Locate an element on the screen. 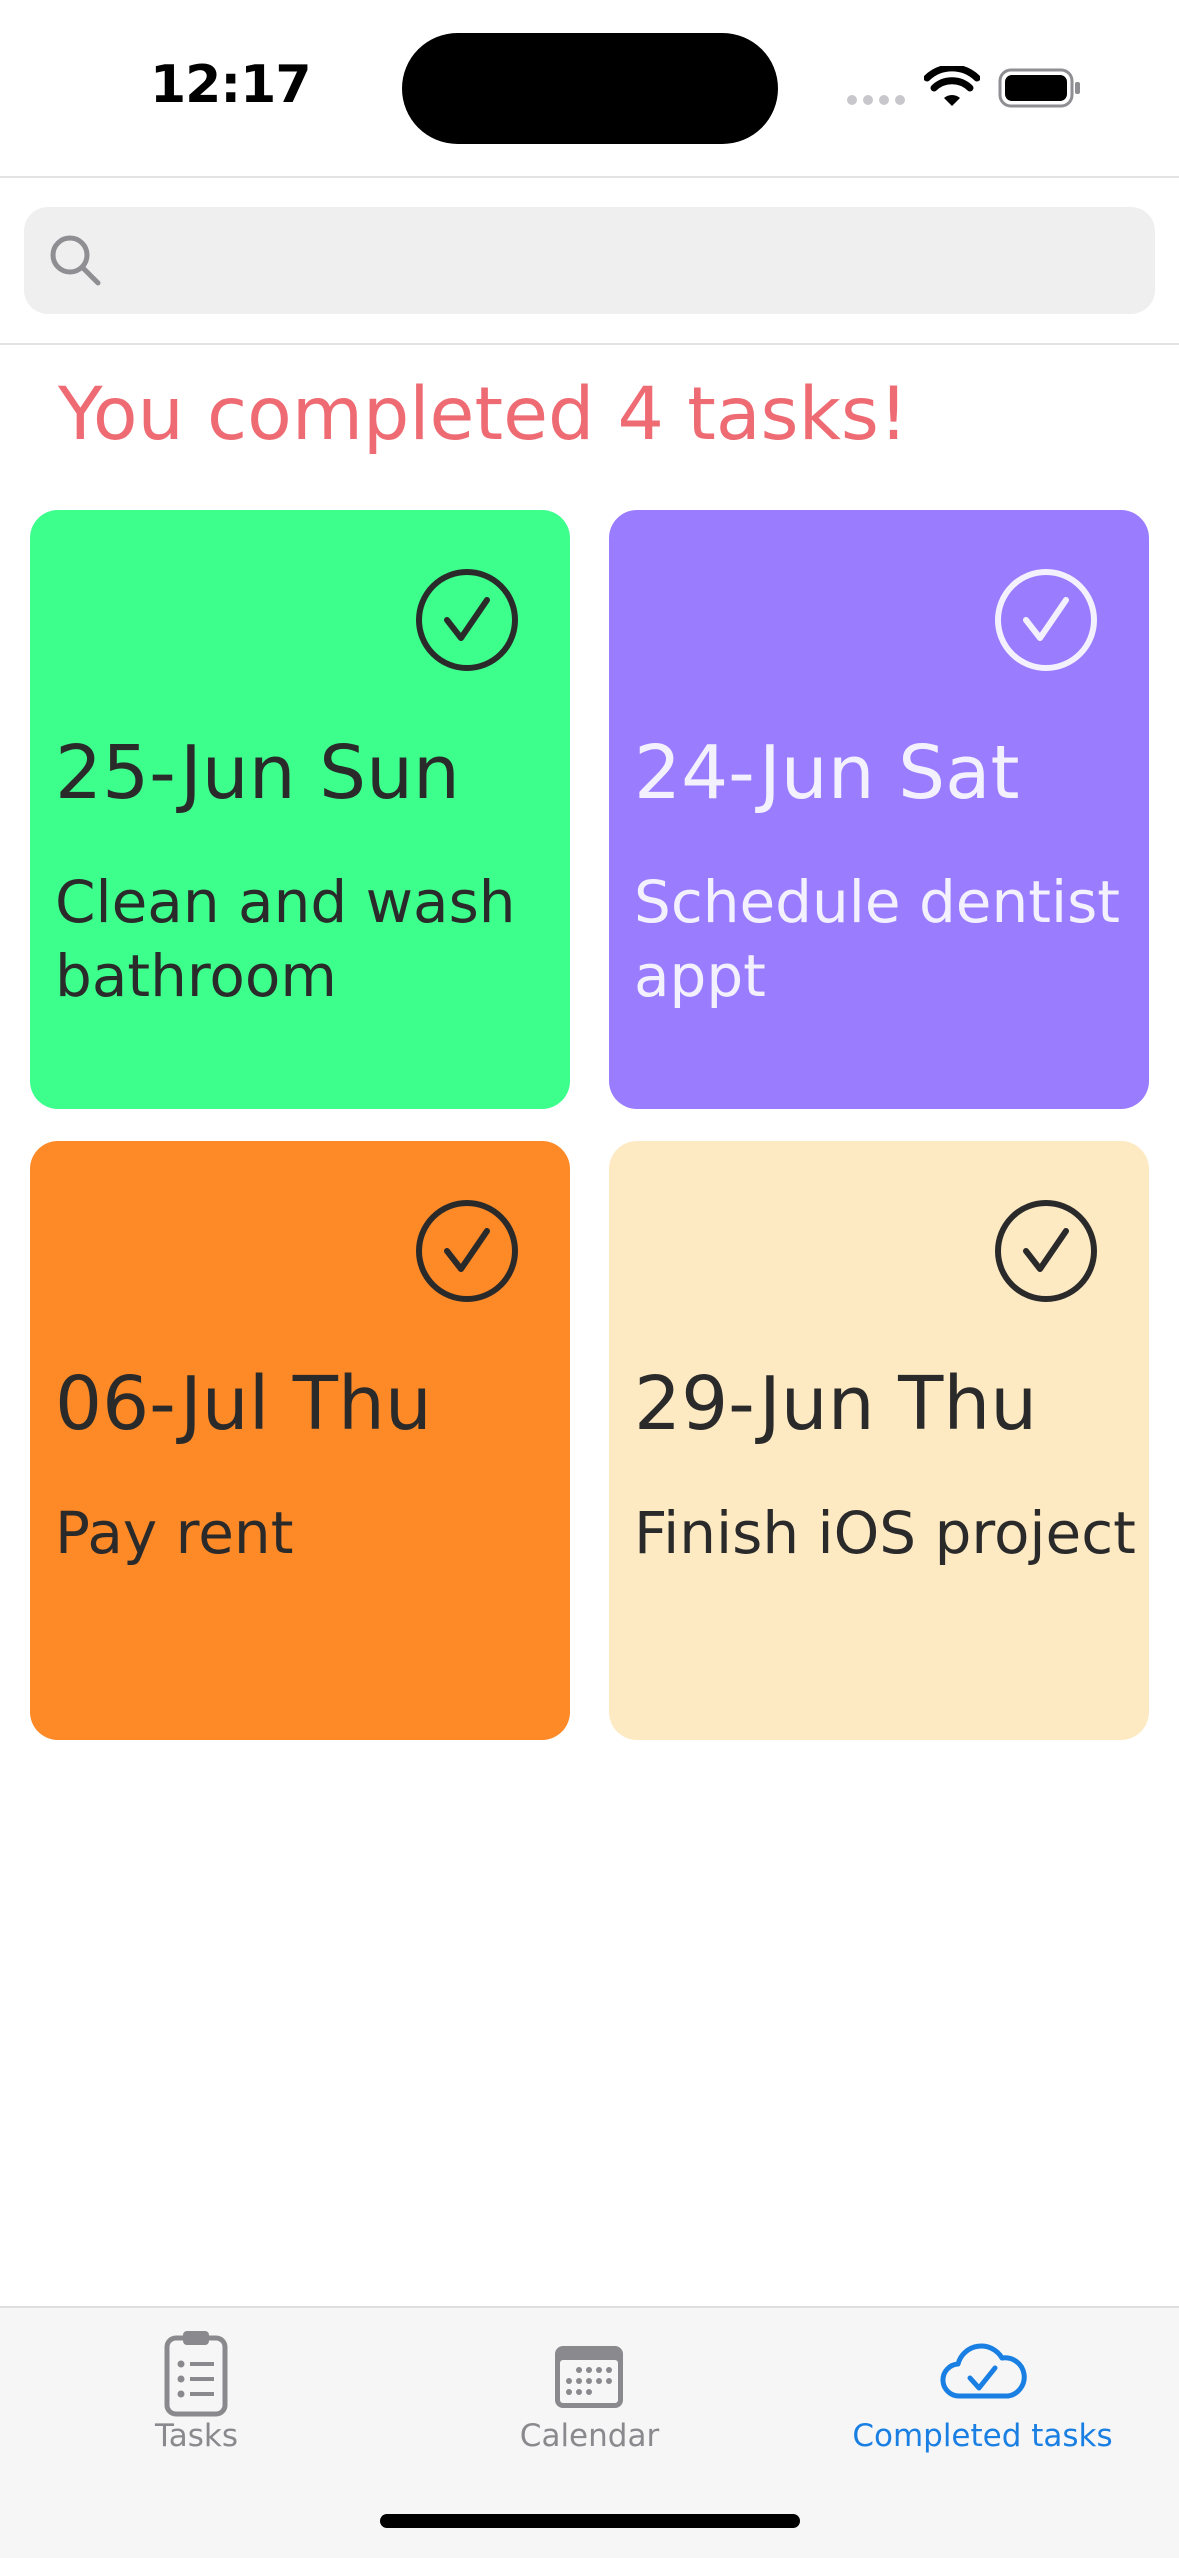  calendar-icon is located at coordinates (589, 2377).